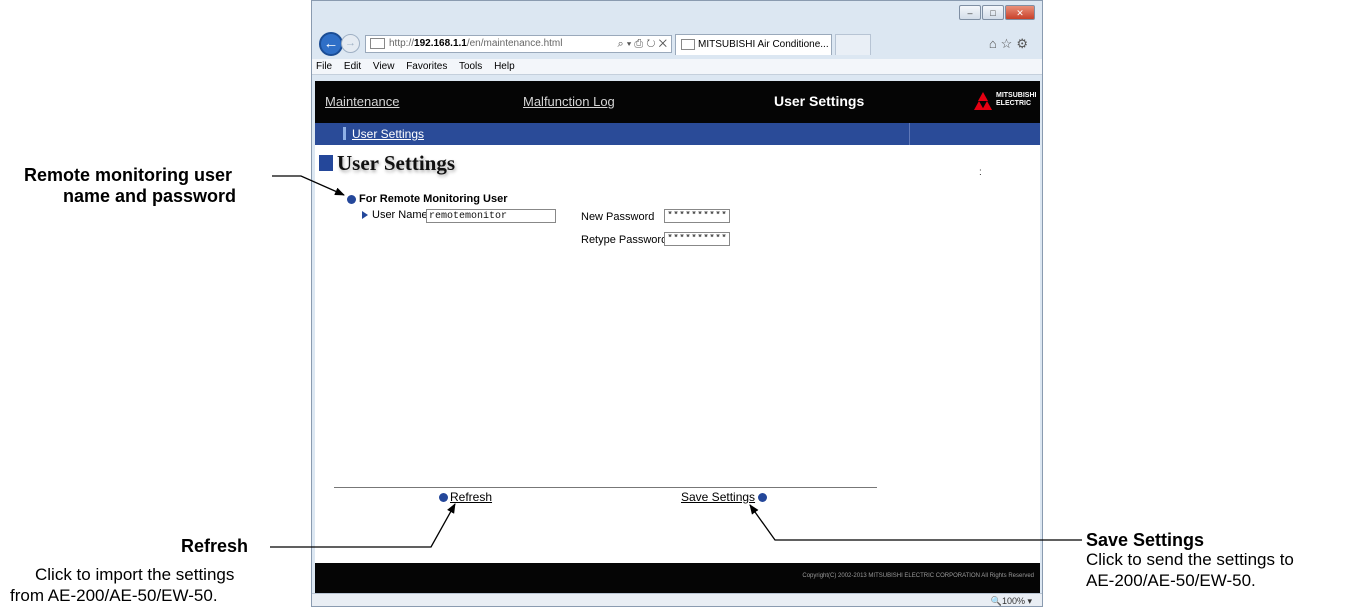  What do you see at coordinates (308, 185) in the screenshot?
I see `remote-callout-line` at bounding box center [308, 185].